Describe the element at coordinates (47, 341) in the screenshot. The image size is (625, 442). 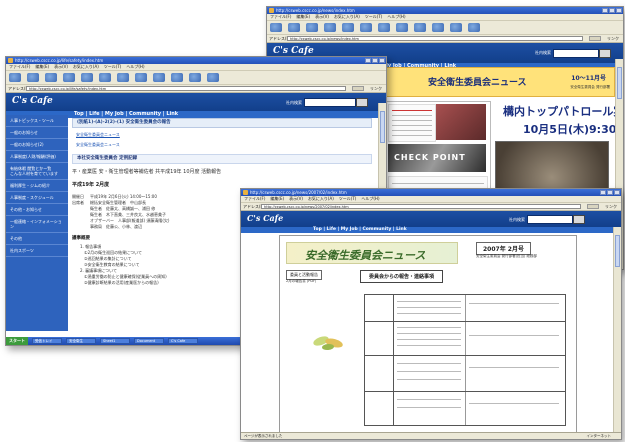
I see `taskbar-button: 受信トレイ` at that location.